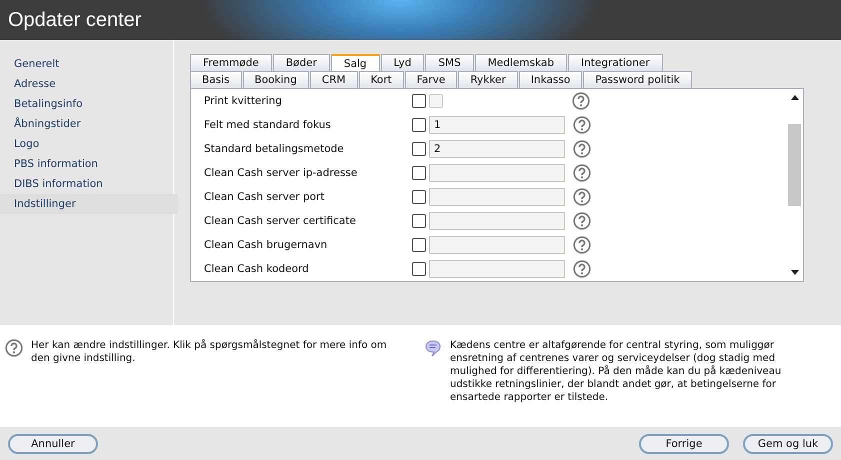  Describe the element at coordinates (280, 221) in the screenshot. I see `setting-label: Clean Cash server certificate` at that location.